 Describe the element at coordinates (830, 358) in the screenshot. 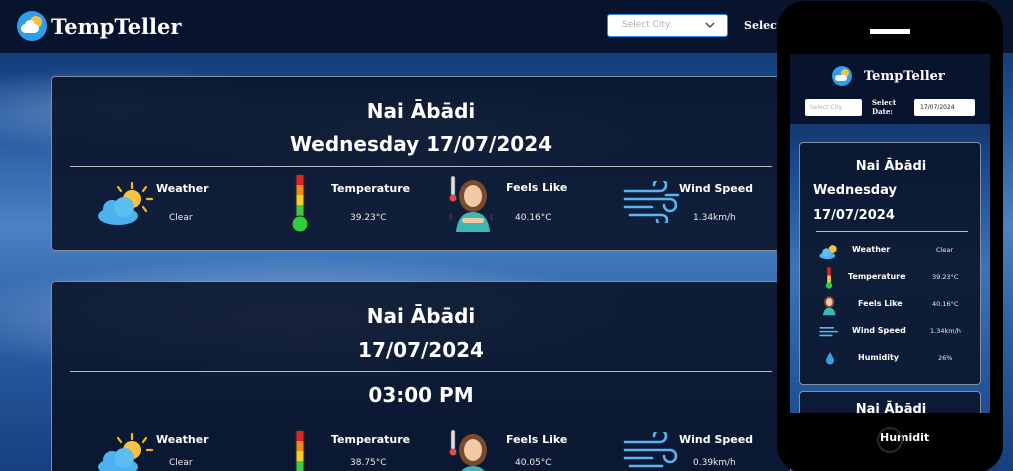

I see `humidity-drop-icon` at that location.